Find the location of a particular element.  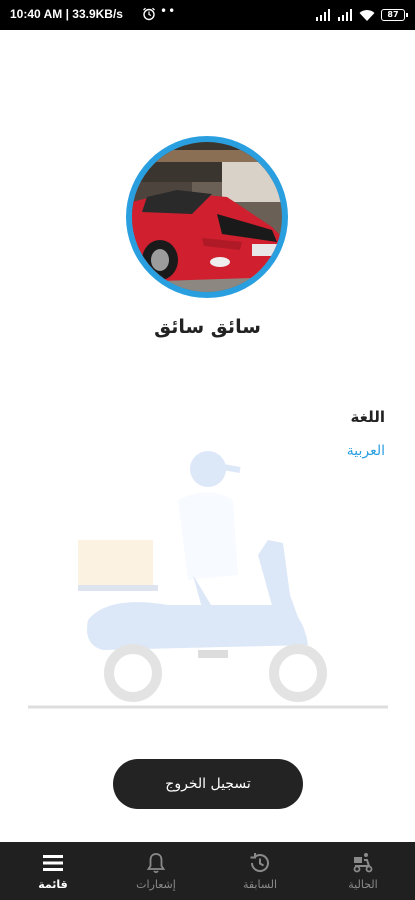

status-dots: •• is located at coordinates (168, 11).